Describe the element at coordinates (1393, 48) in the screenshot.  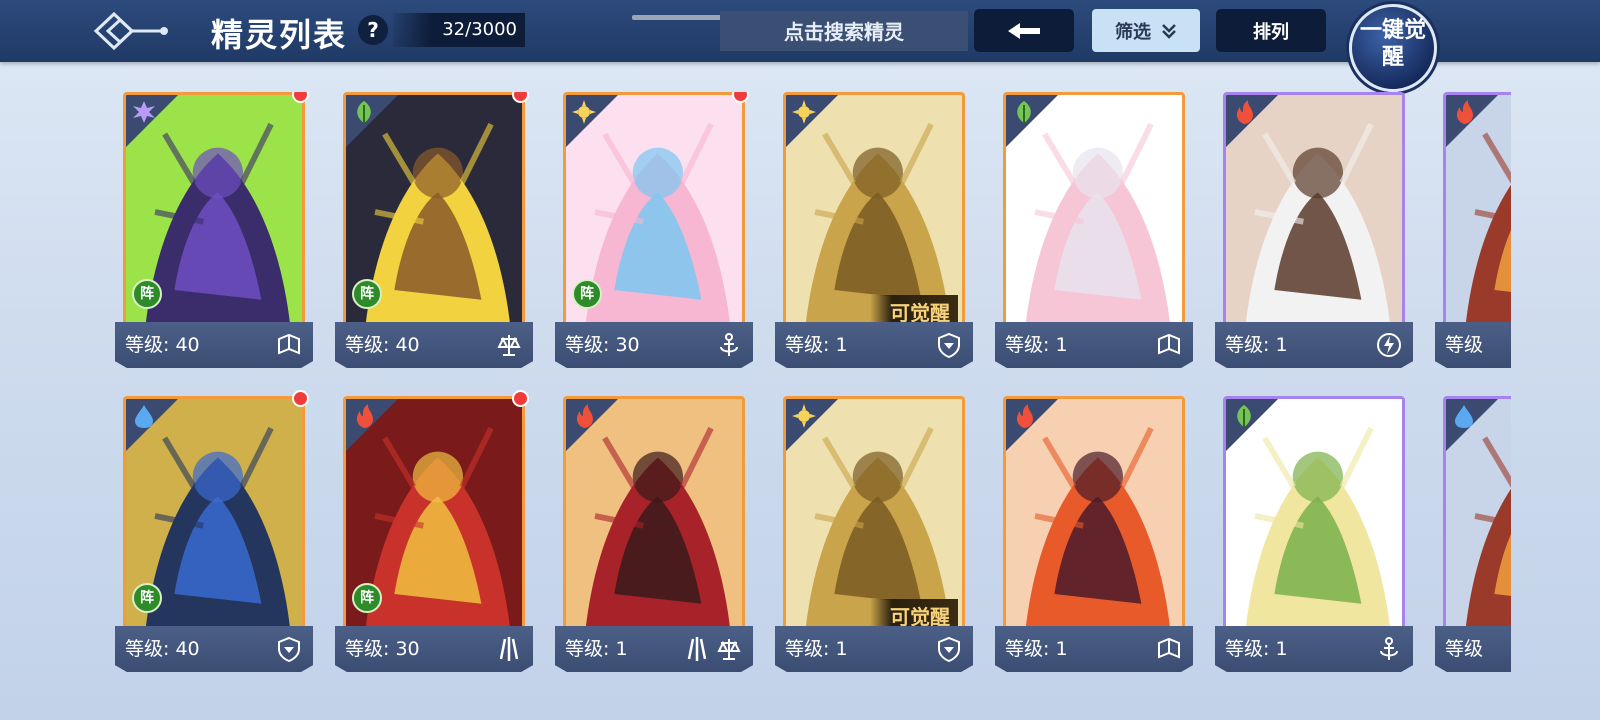
I see `awaken-all-button: 一键觉醒` at that location.